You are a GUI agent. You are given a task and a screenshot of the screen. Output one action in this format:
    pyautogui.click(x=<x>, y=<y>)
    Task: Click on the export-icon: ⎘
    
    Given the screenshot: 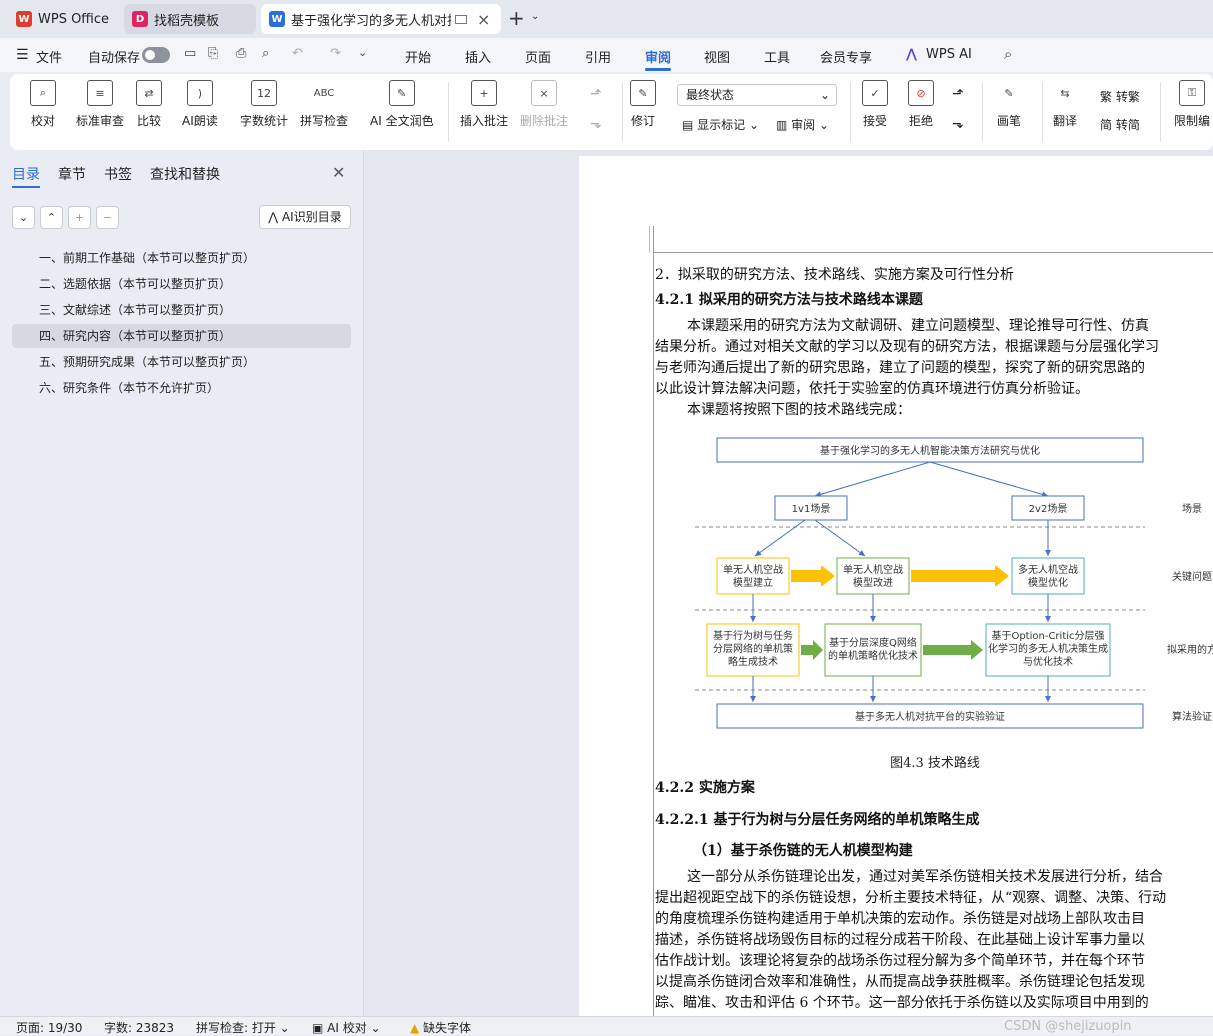 What is the action you would take?
    pyautogui.click(x=213, y=53)
    